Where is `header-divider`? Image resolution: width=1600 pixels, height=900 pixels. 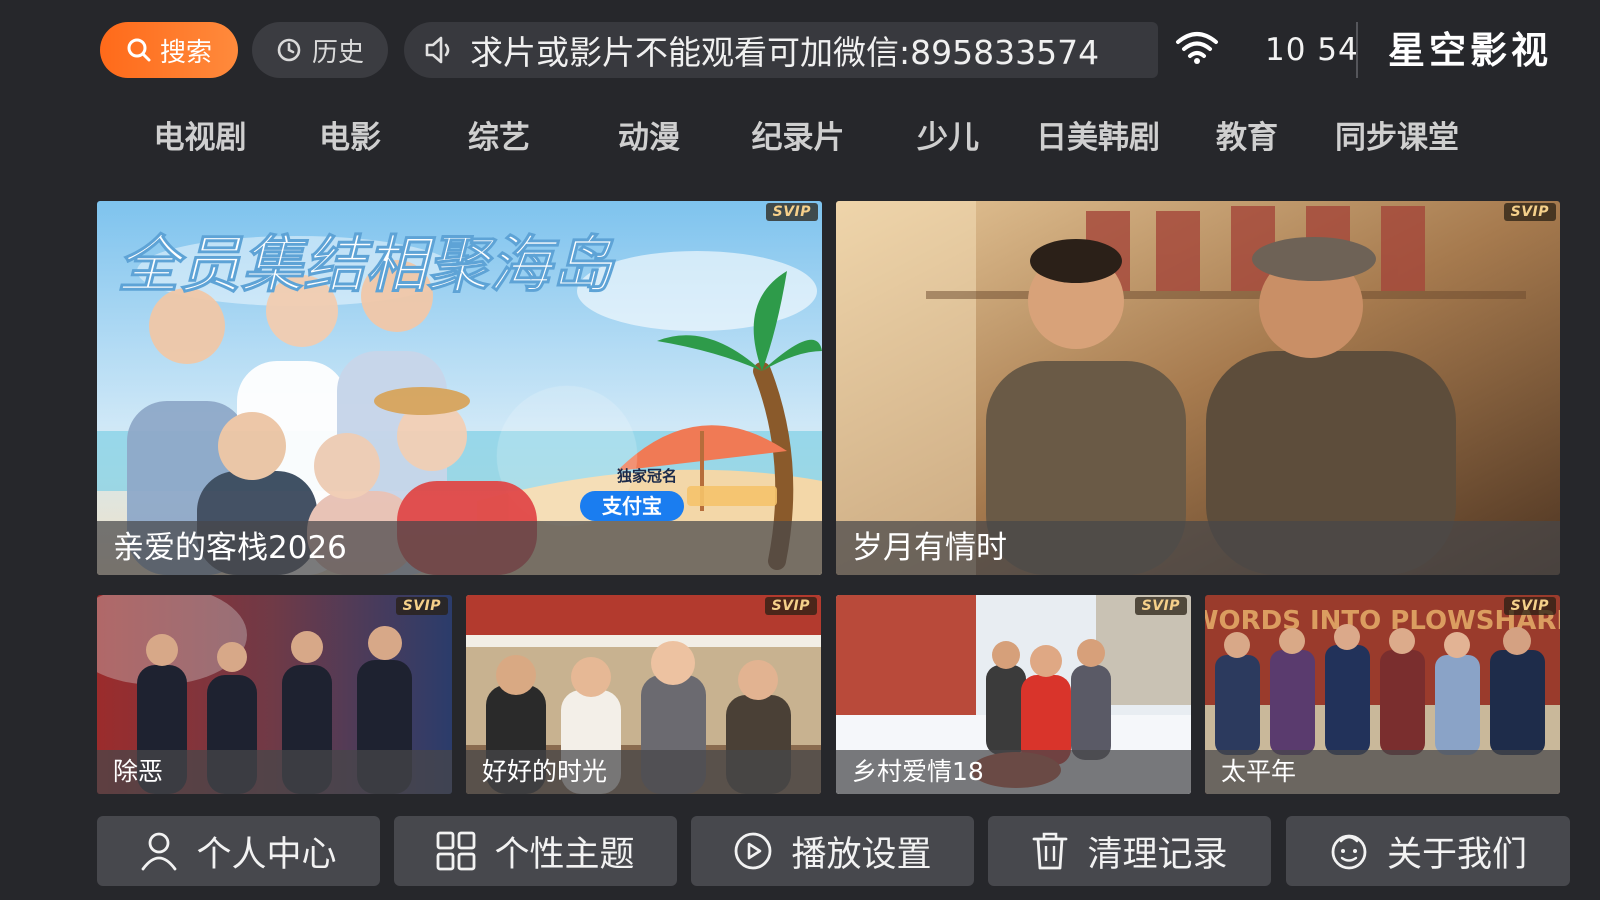
header-divider is located at coordinates (1357, 50).